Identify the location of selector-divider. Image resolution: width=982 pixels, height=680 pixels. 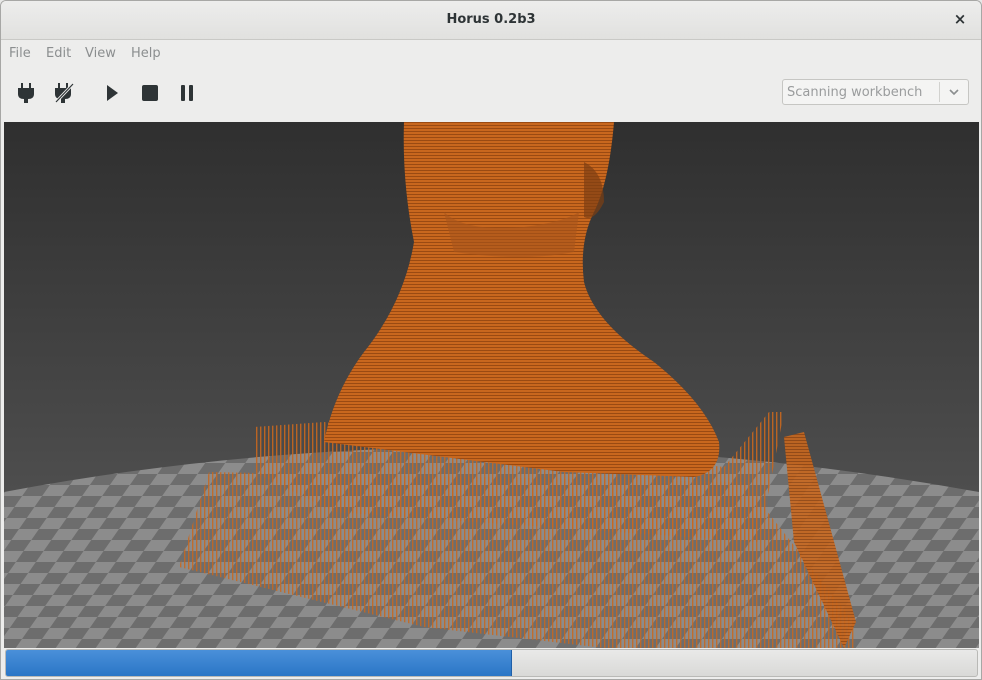
(939, 92).